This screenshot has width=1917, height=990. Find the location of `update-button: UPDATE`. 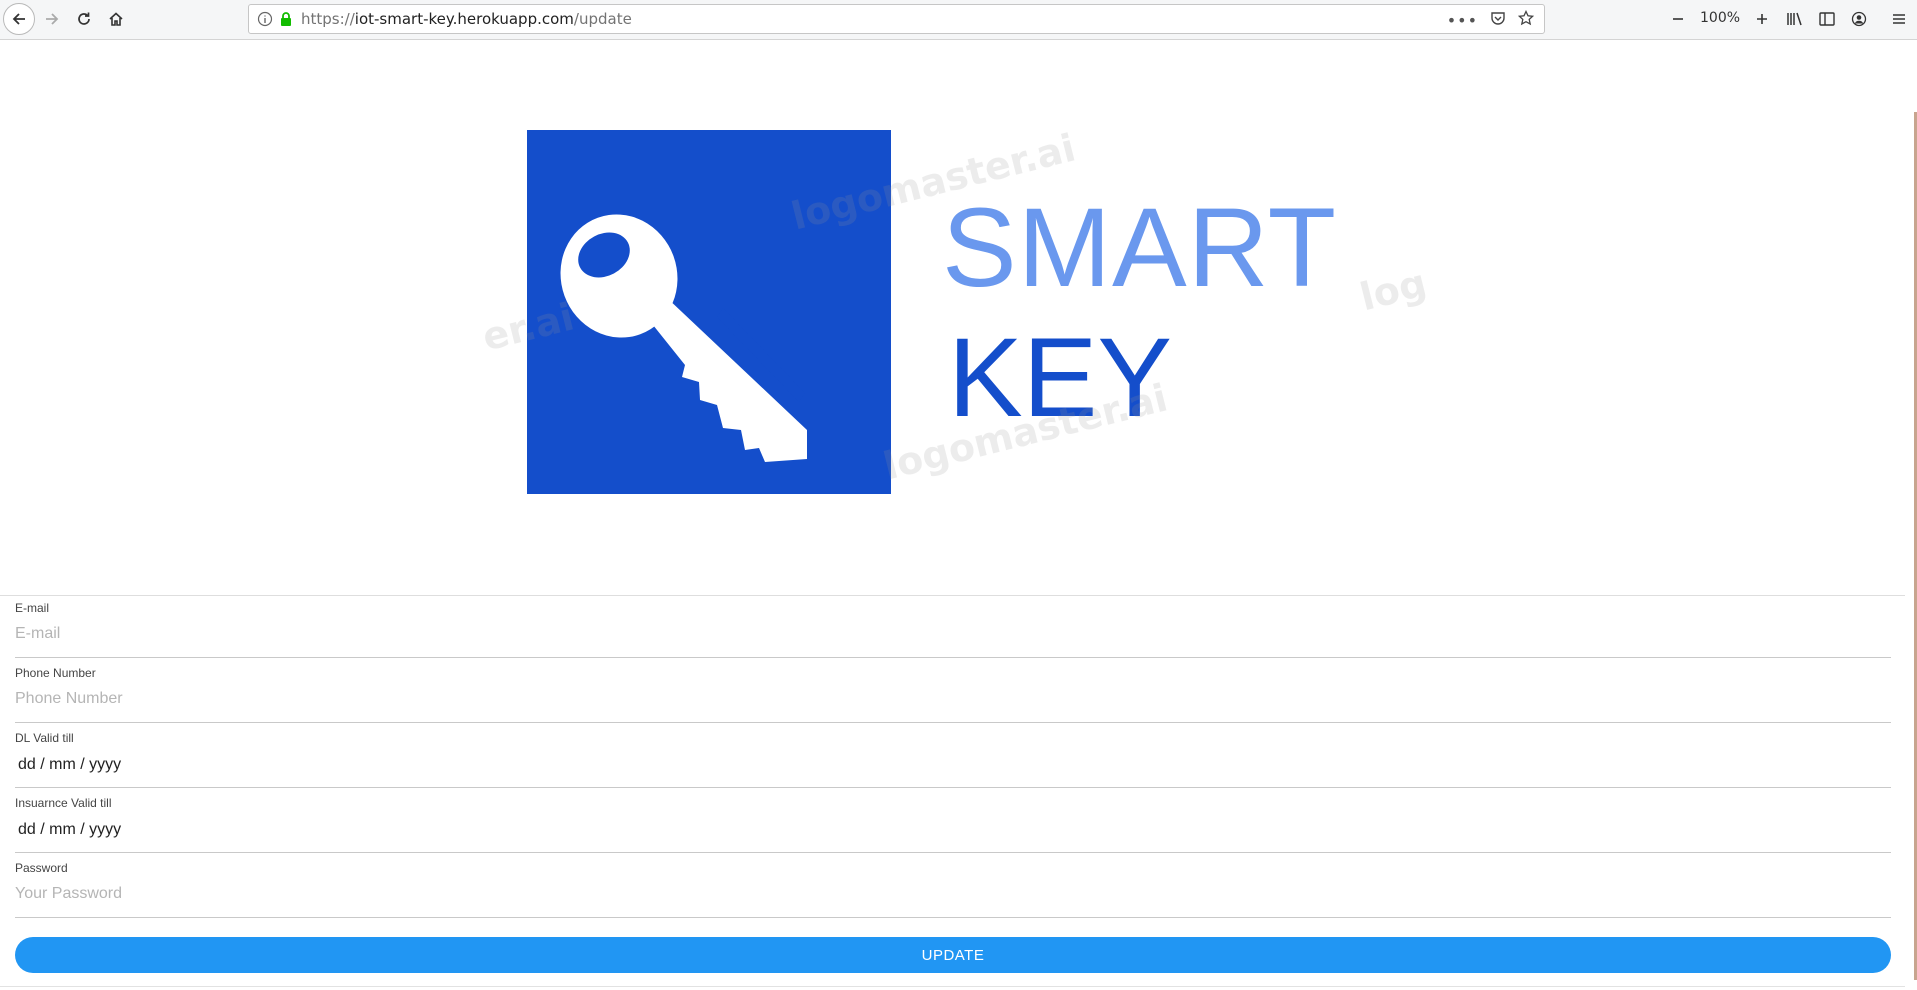

update-button: UPDATE is located at coordinates (953, 955).